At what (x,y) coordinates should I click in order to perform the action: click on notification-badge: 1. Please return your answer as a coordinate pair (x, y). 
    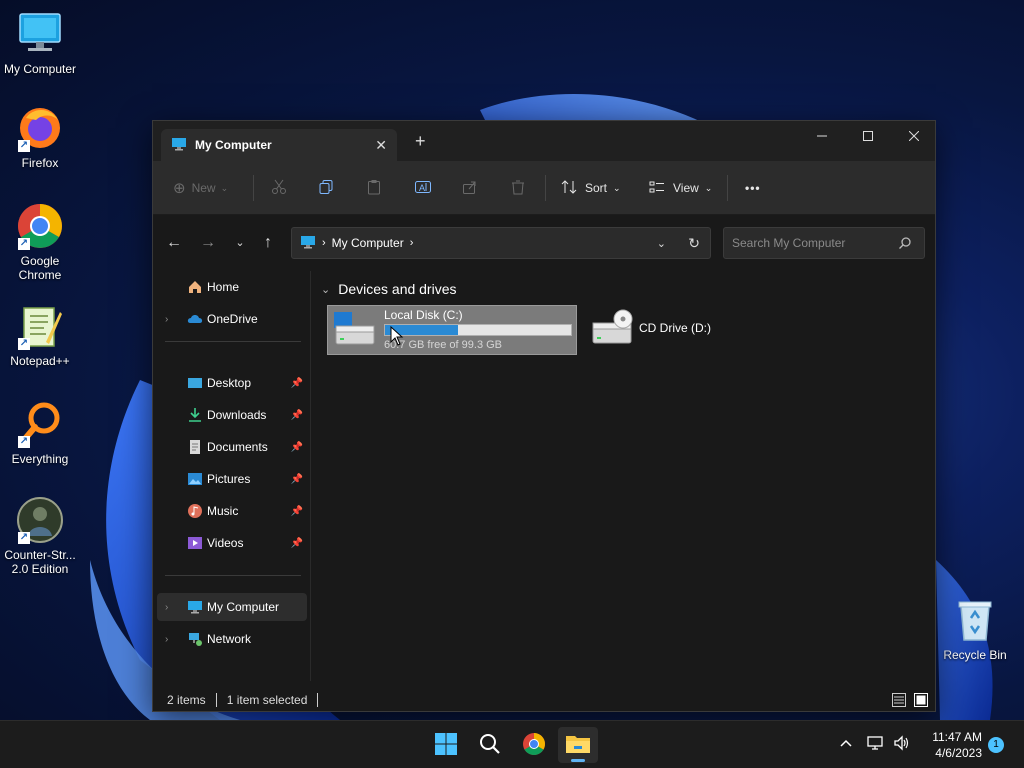
    Looking at the image, I should click on (996, 745).